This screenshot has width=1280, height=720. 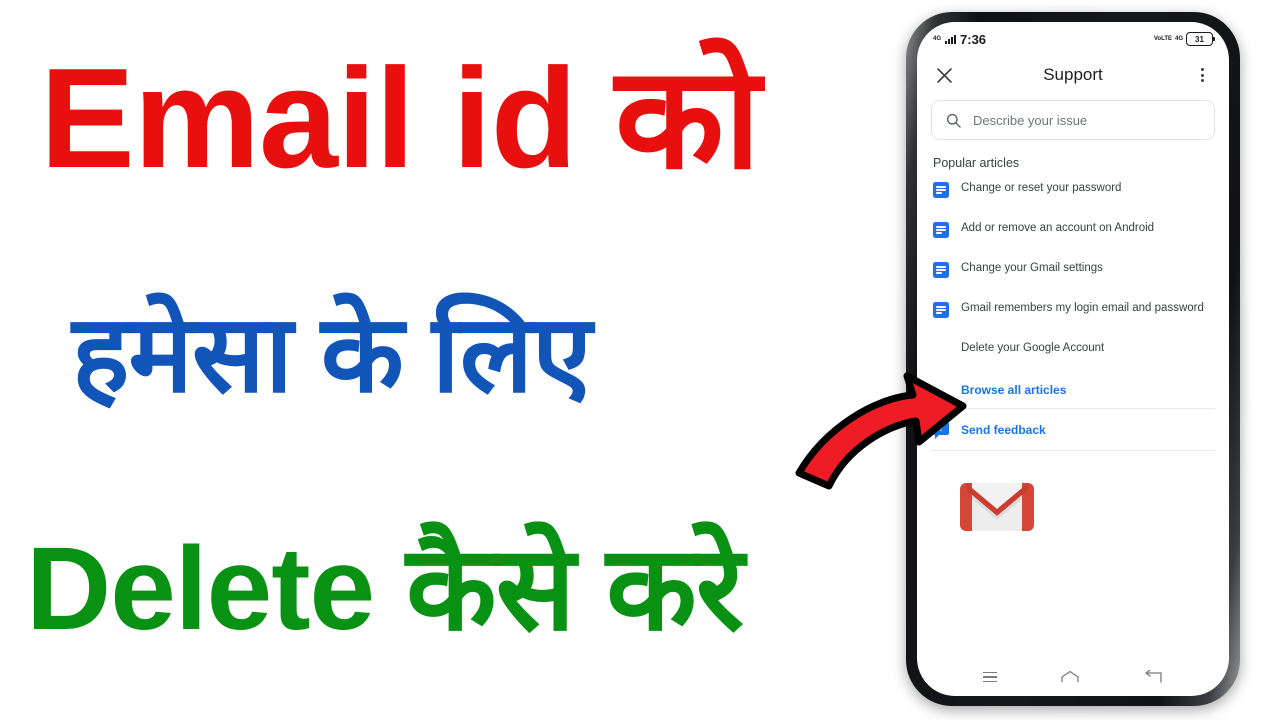 I want to click on headline-line-2: हमेसा के लिए, so click(x=332, y=353).